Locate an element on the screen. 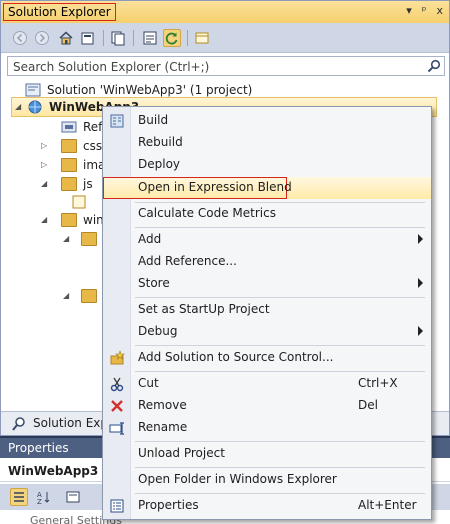 This screenshot has width=450, height=524. menu-item-open-folder-in-windows-explorer: Open Folder in Windows Explorer is located at coordinates (267, 480).